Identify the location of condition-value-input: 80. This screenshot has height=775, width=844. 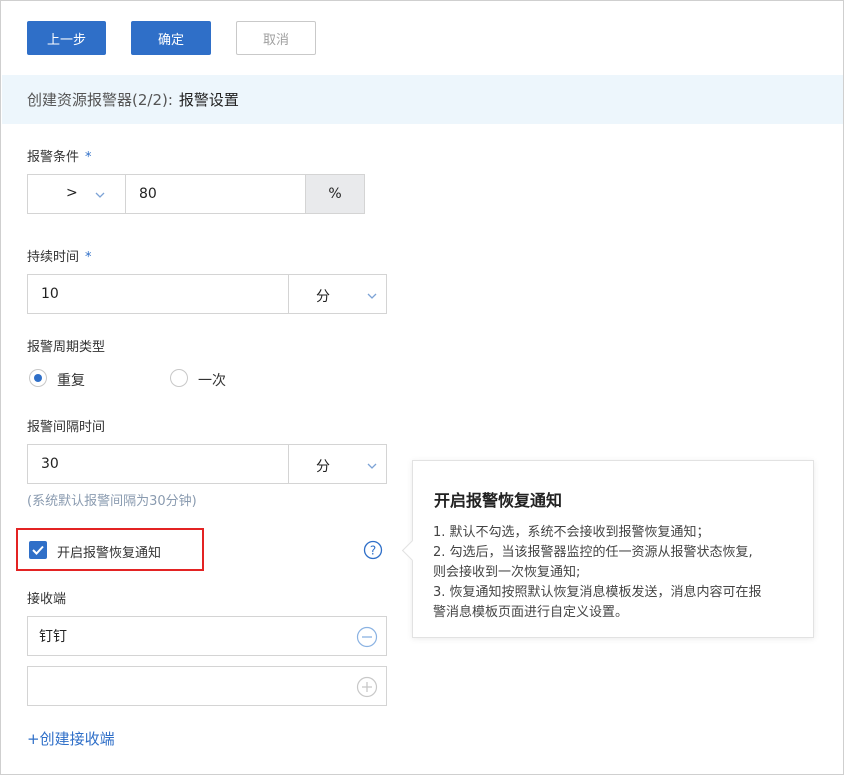
(215, 194).